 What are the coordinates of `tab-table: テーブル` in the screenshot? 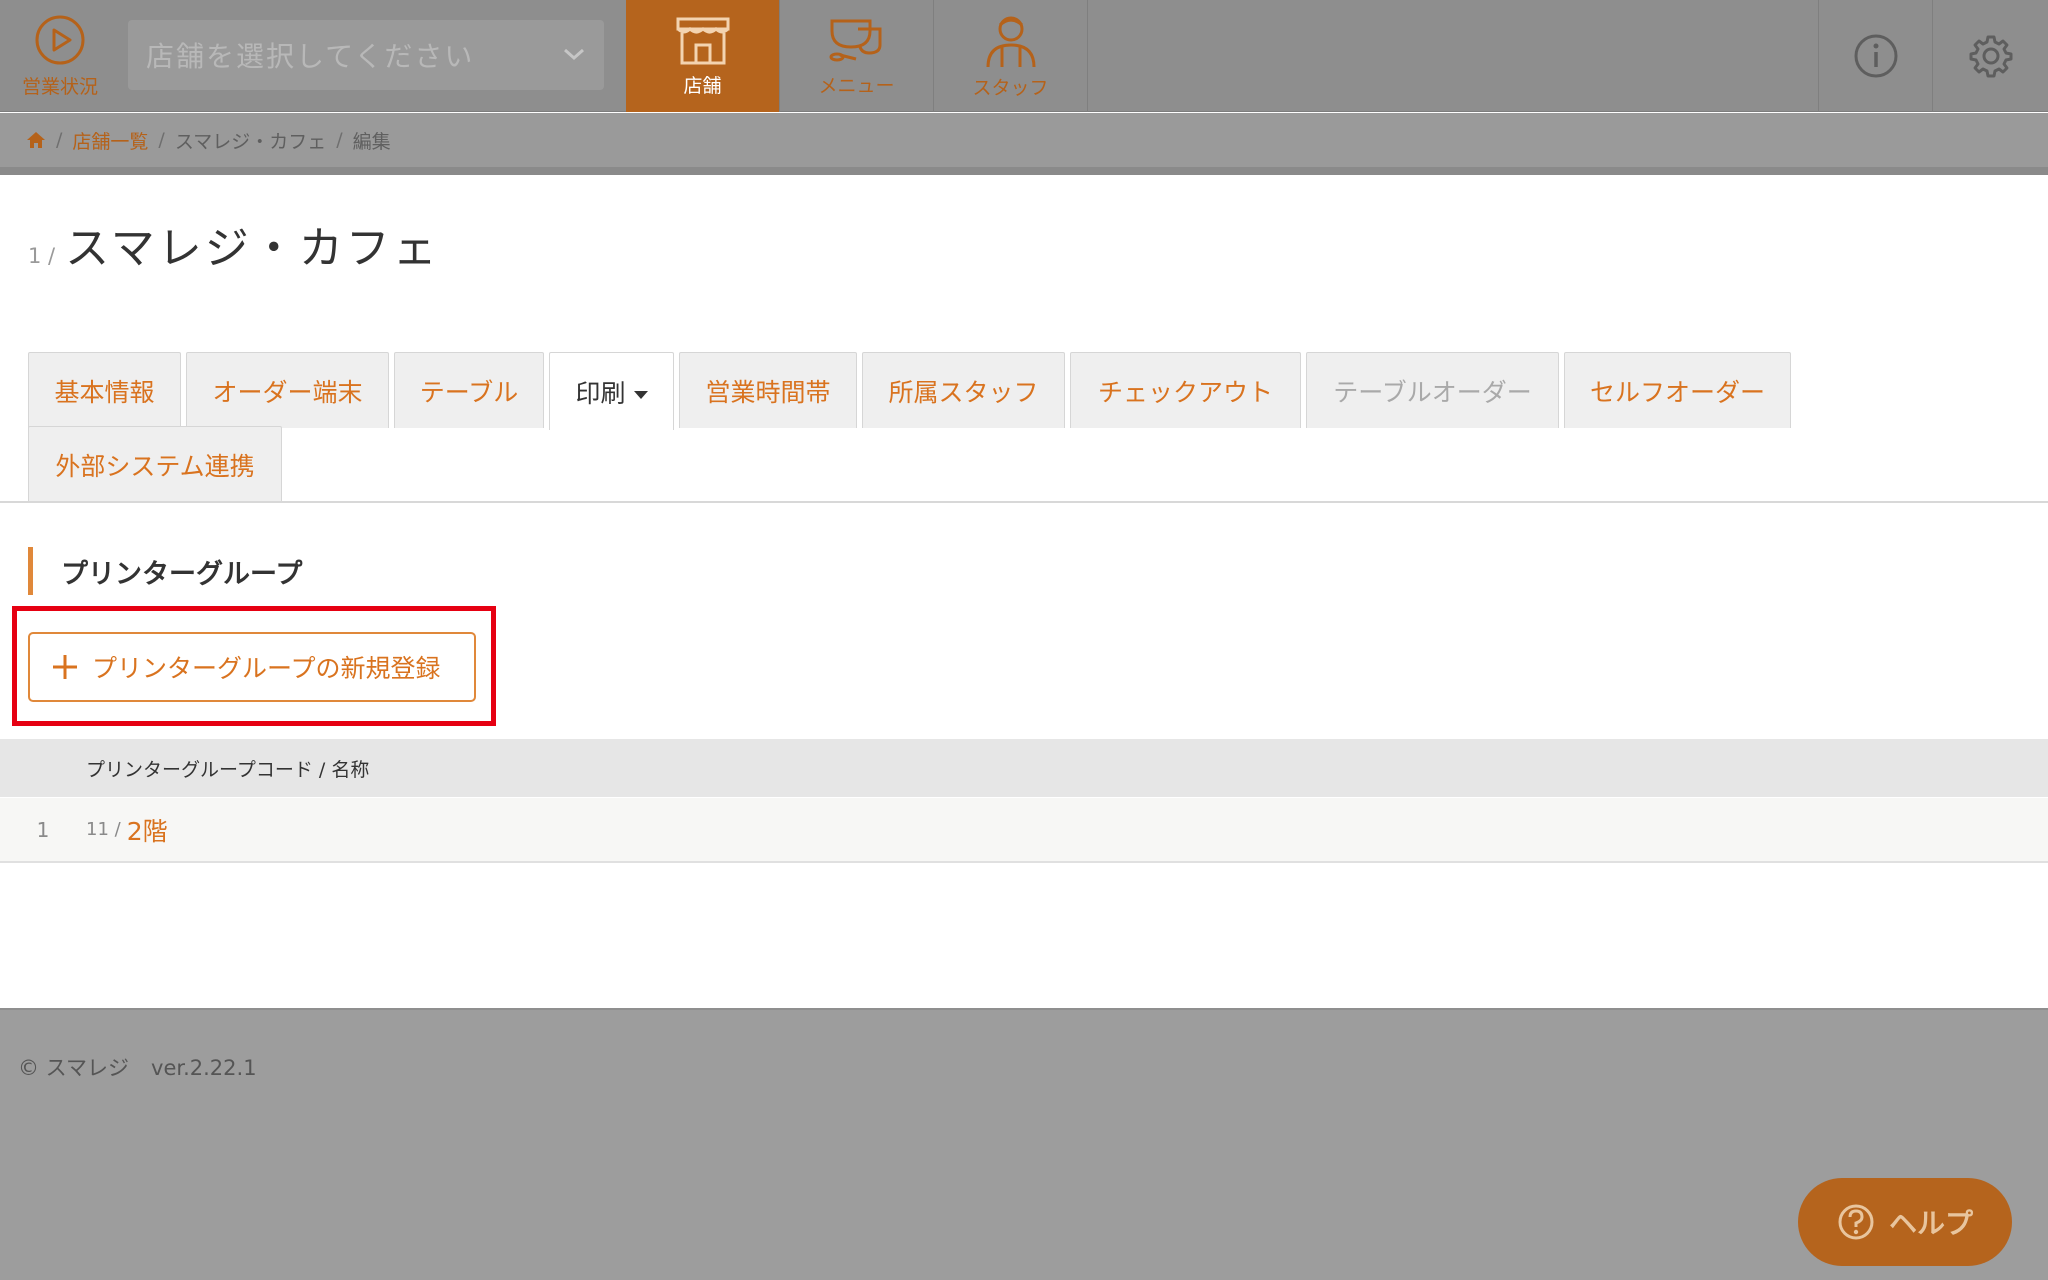 It's located at (469, 390).